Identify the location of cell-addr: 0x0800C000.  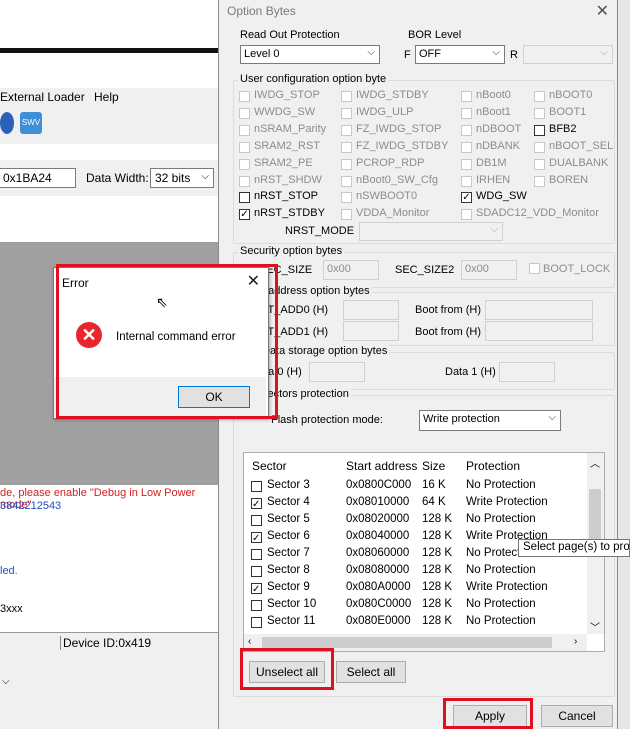
(379, 485).